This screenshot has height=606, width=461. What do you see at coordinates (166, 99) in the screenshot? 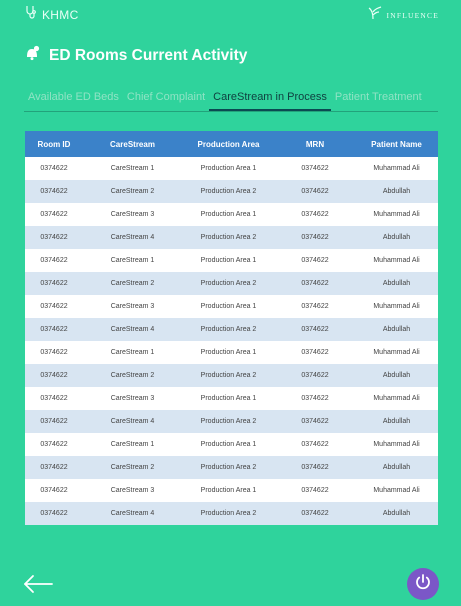
I see `tab-chief-complaint: Chief Complaint` at bounding box center [166, 99].